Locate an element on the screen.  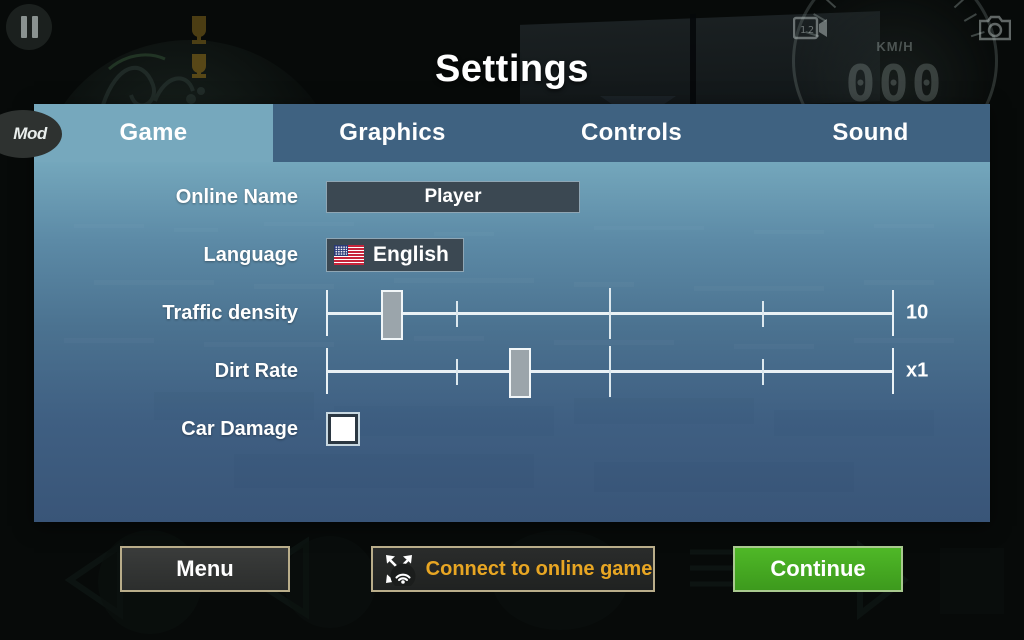
tab-sound-label: Sound is located at coordinates (870, 132).